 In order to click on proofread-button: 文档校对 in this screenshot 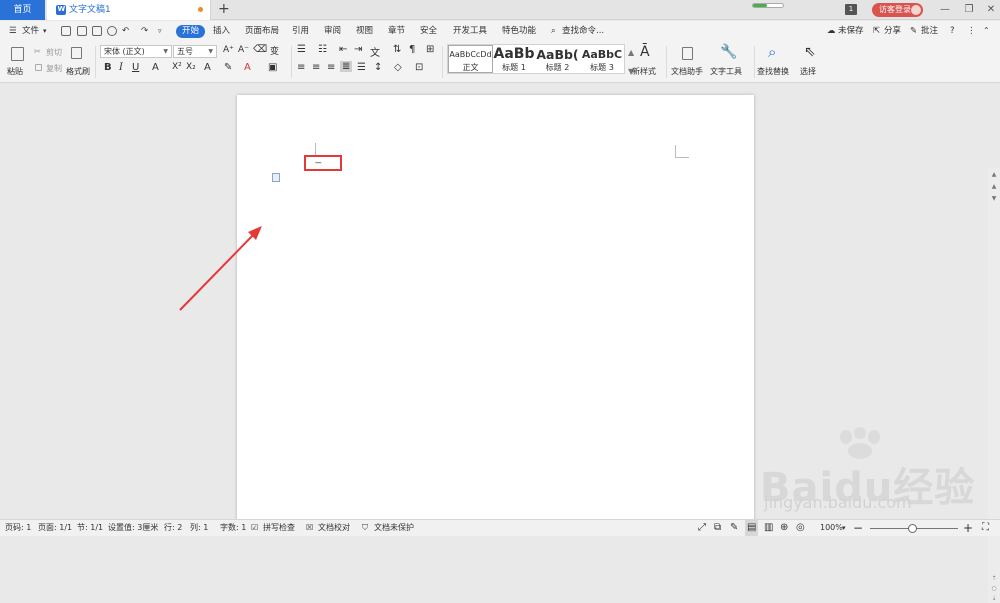, I will do `click(334, 528)`.